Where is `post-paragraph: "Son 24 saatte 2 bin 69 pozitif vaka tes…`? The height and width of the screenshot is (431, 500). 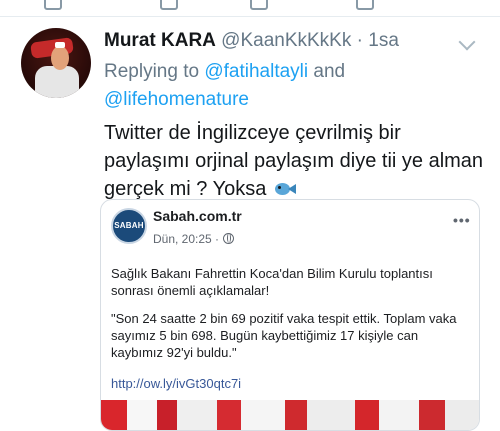
post-paragraph: "Son 24 saatte 2 bin 69 pozitif vaka tes… is located at coordinates (284, 335).